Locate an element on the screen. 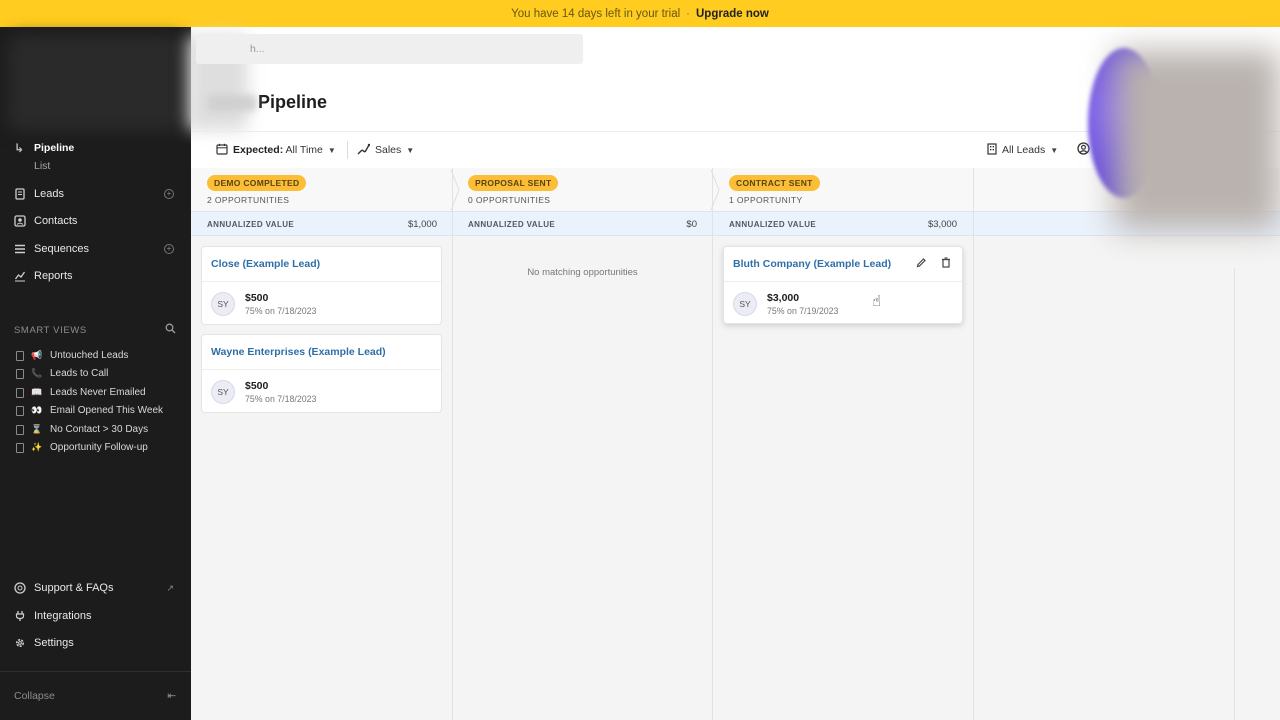 Image resolution: width=1280 pixels, height=720 pixels. search-smart-views-icon is located at coordinates (170, 330).